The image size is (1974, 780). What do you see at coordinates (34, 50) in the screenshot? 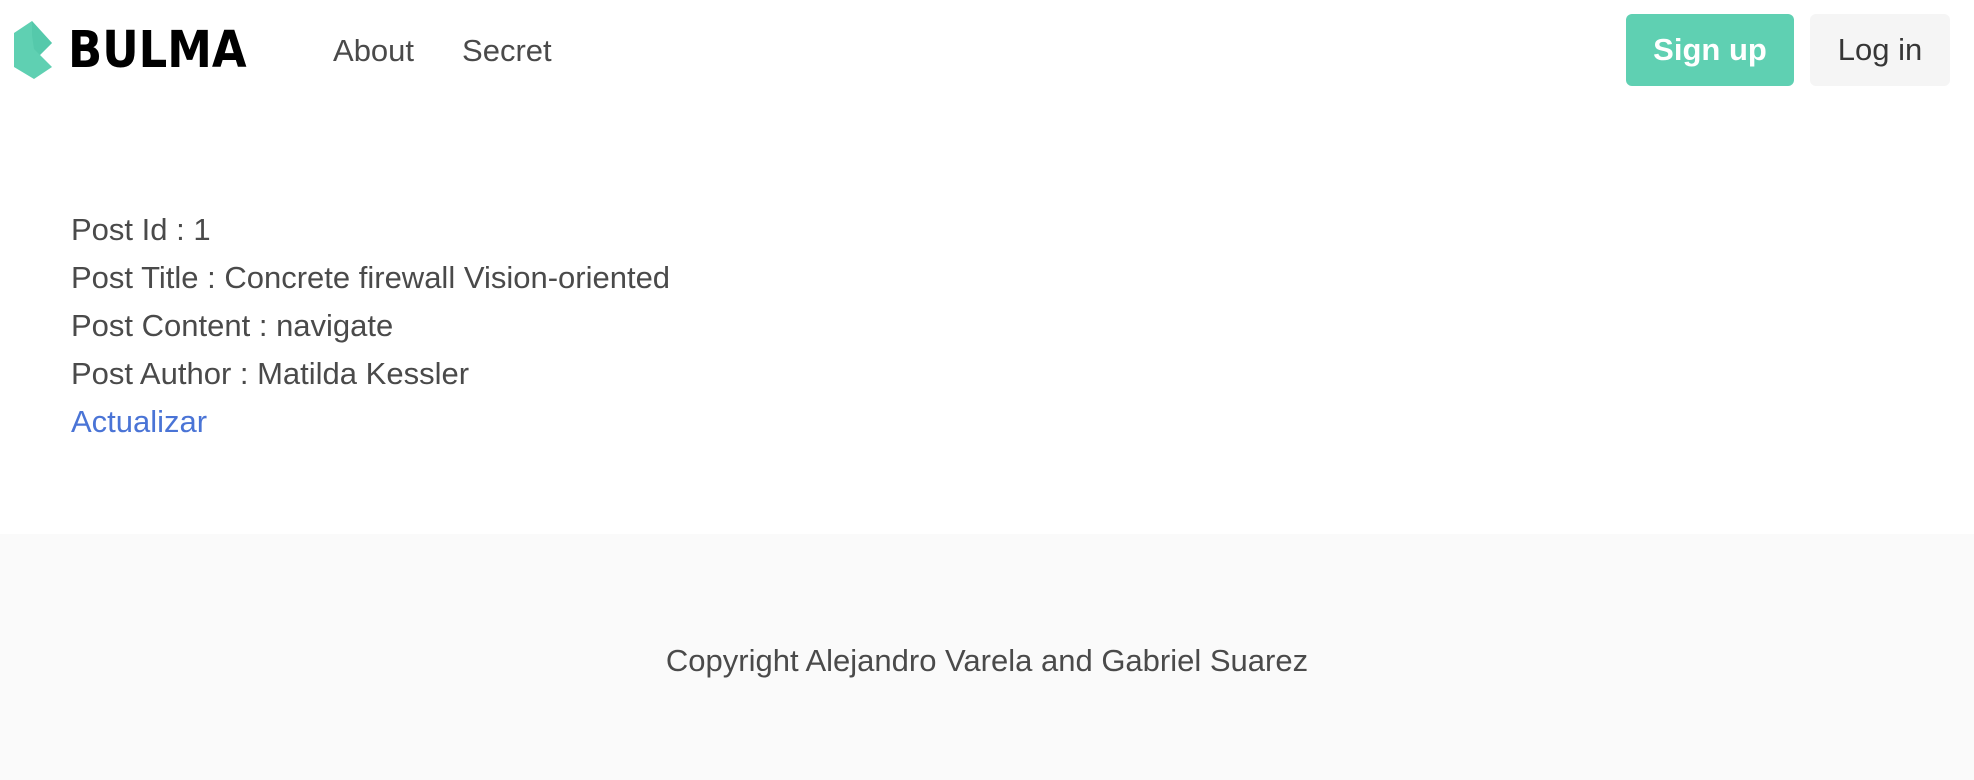
I see `bulma-logo-icon` at bounding box center [34, 50].